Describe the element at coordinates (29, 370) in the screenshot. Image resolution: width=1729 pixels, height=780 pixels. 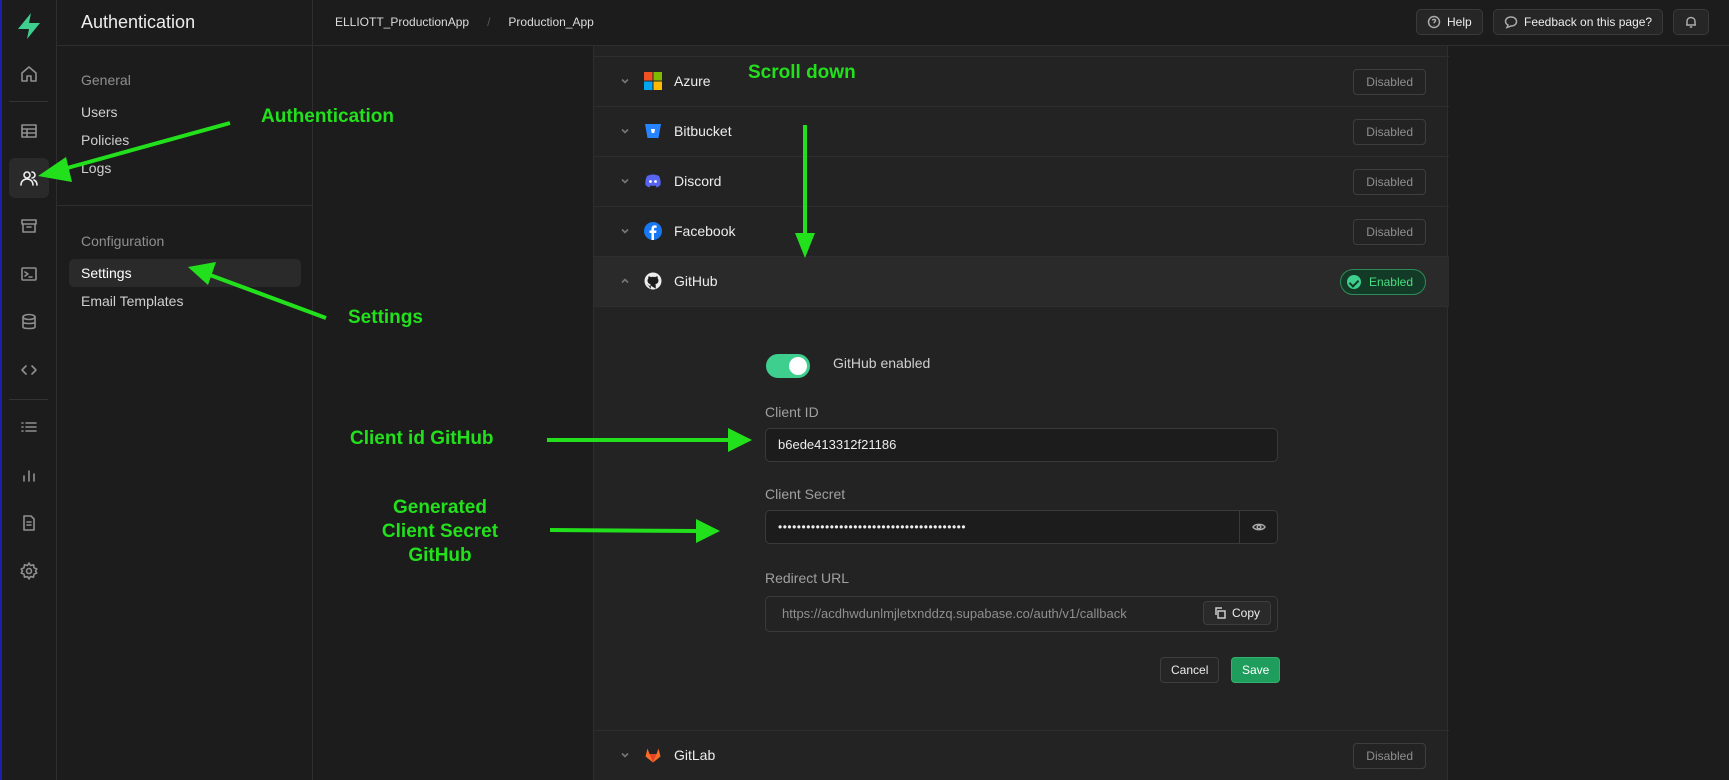
I see `code-icon` at that location.